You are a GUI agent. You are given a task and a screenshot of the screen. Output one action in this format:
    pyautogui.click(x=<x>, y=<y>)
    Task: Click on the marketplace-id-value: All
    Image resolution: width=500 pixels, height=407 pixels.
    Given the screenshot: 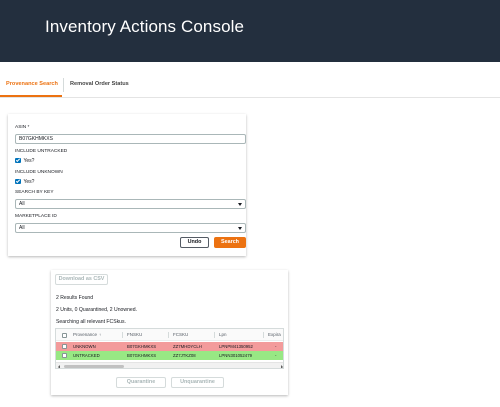 What is the action you would take?
    pyautogui.click(x=22, y=228)
    